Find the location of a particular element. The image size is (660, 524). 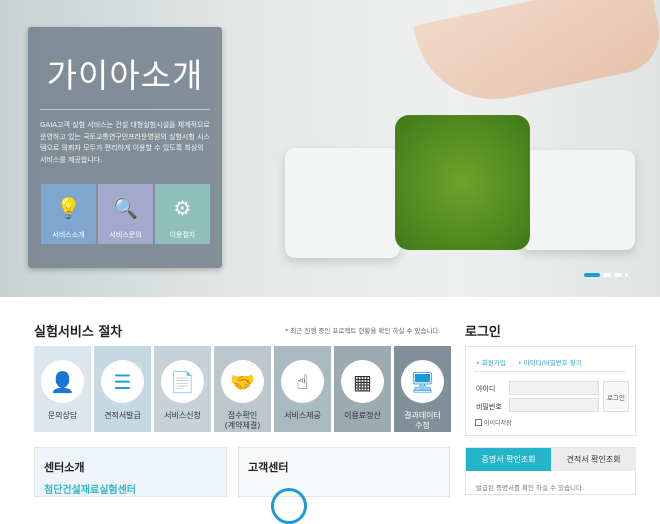

usage-procedure-button: ⚙ 이용절차 is located at coordinates (182, 214).